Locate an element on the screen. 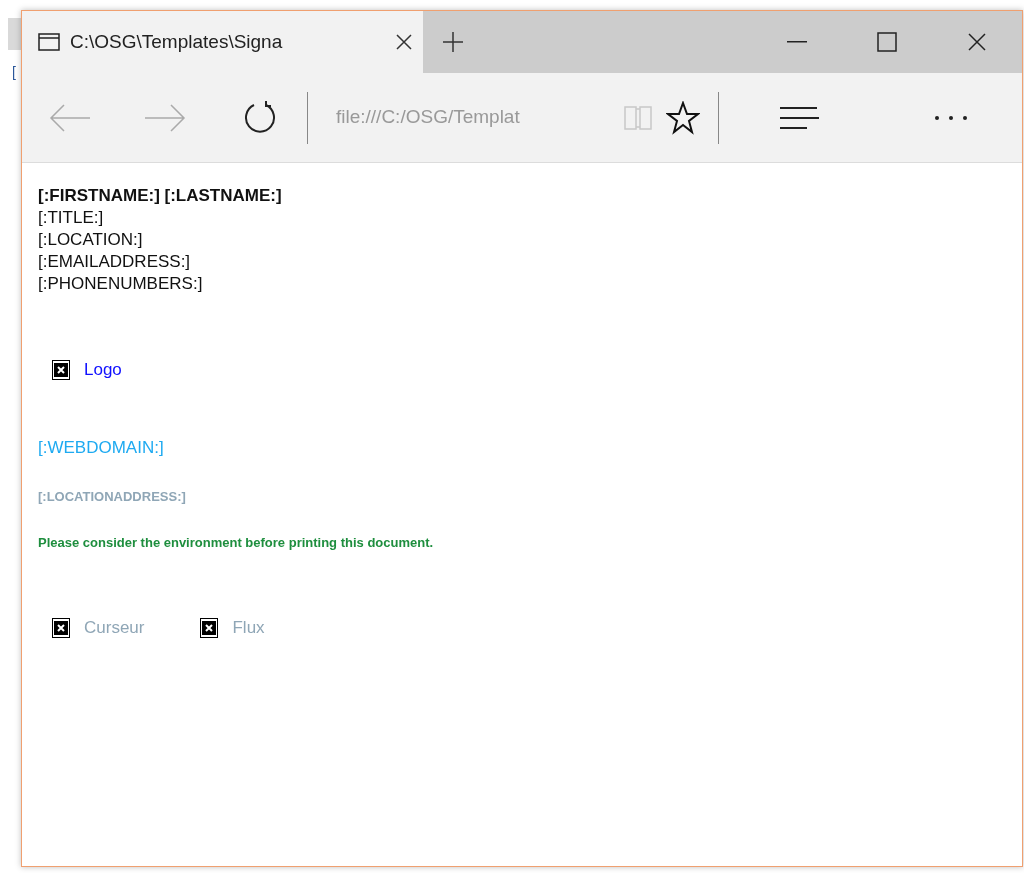  signature-field: [:TITLE:] is located at coordinates (71, 218).